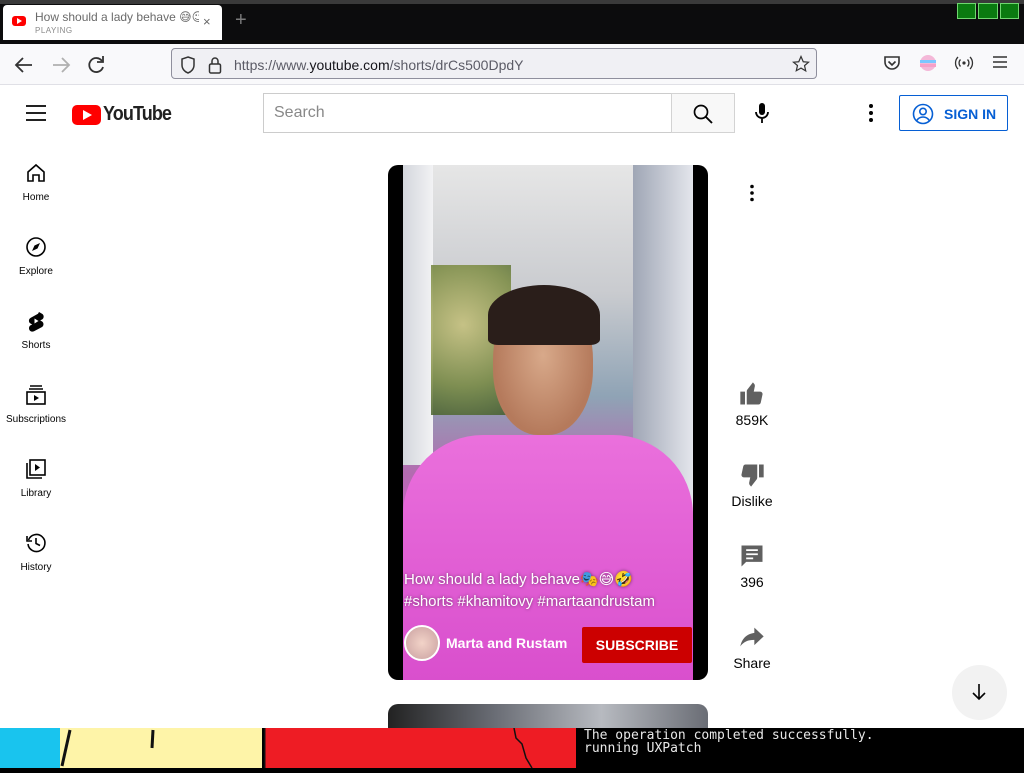  I want to click on youtube-play-icon, so click(86, 114).